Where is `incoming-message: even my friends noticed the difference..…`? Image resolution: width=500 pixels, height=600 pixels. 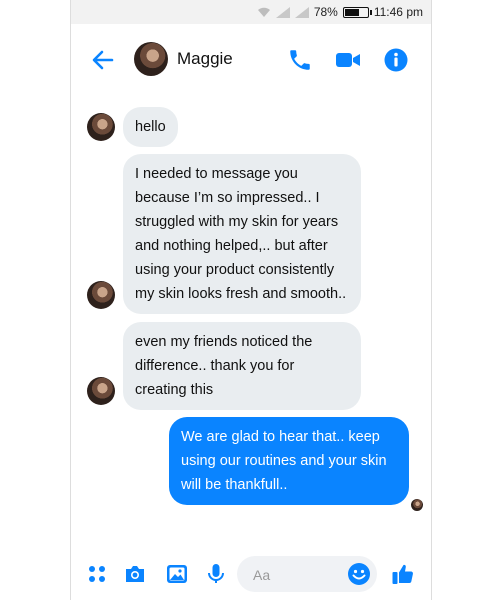
incoming-message: even my friends noticed the difference..… is located at coordinates (242, 366).